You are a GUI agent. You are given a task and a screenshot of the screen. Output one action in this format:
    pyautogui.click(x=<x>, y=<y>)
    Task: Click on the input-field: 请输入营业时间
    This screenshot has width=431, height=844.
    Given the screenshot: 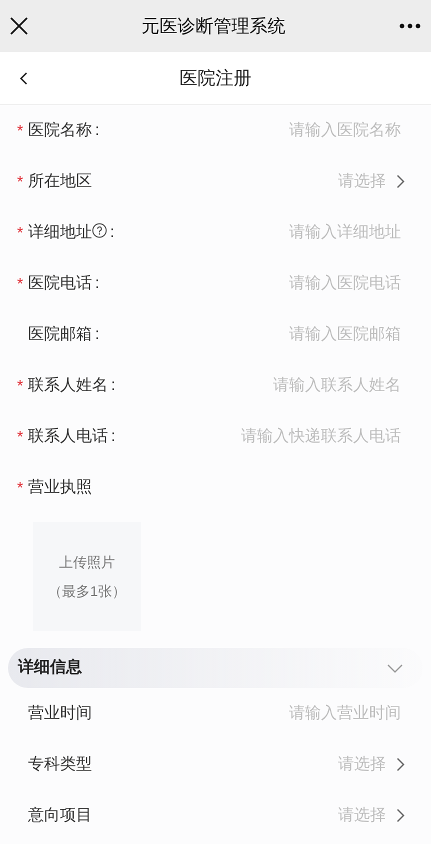 What is the action you would take?
    pyautogui.click(x=250, y=714)
    